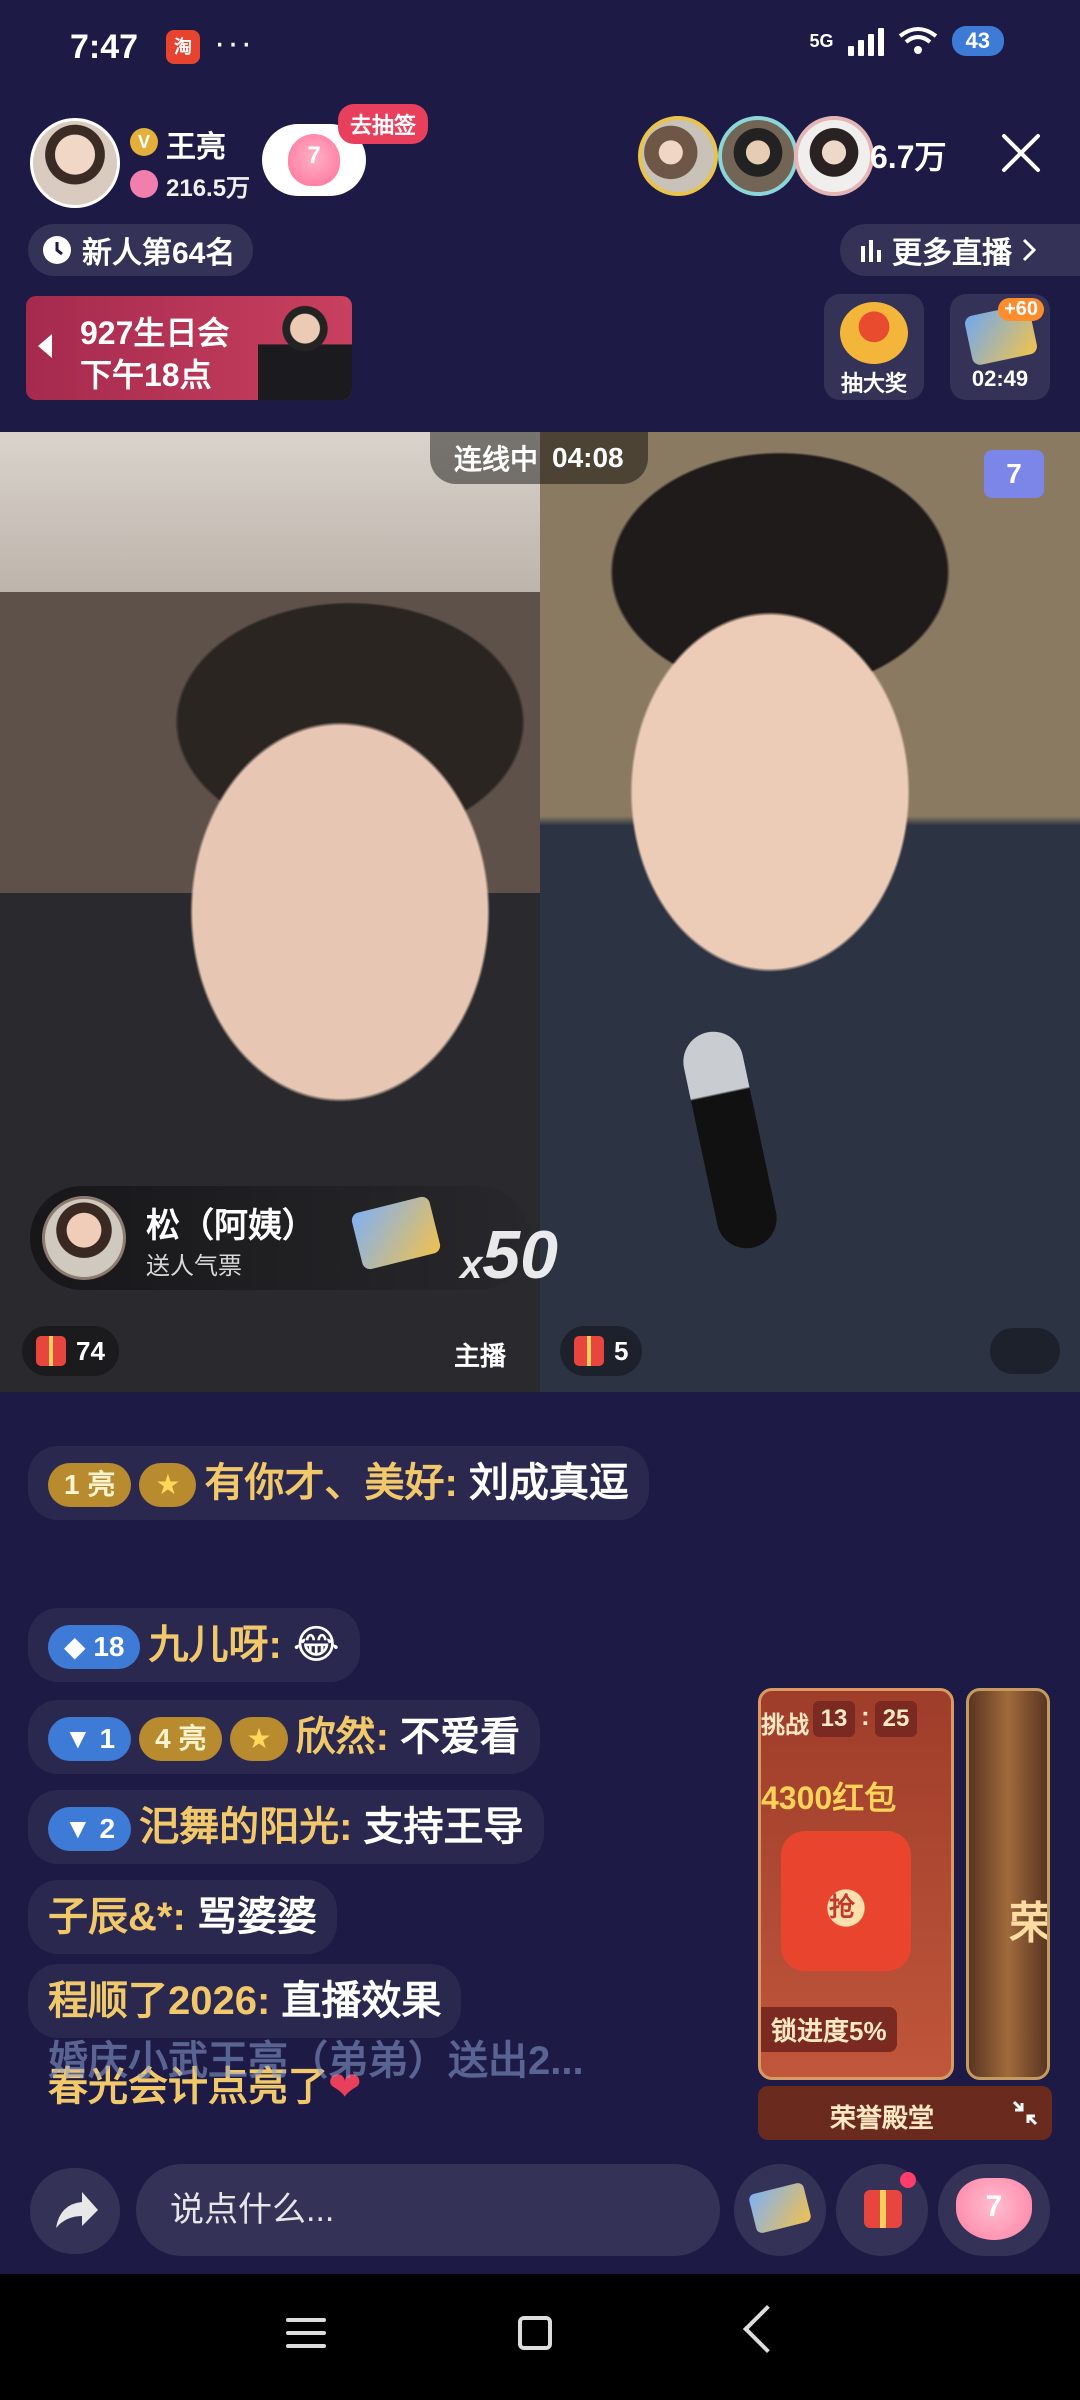 The height and width of the screenshot is (2400, 1080). I want to click on right-gift-value: 5, so click(621, 1350).